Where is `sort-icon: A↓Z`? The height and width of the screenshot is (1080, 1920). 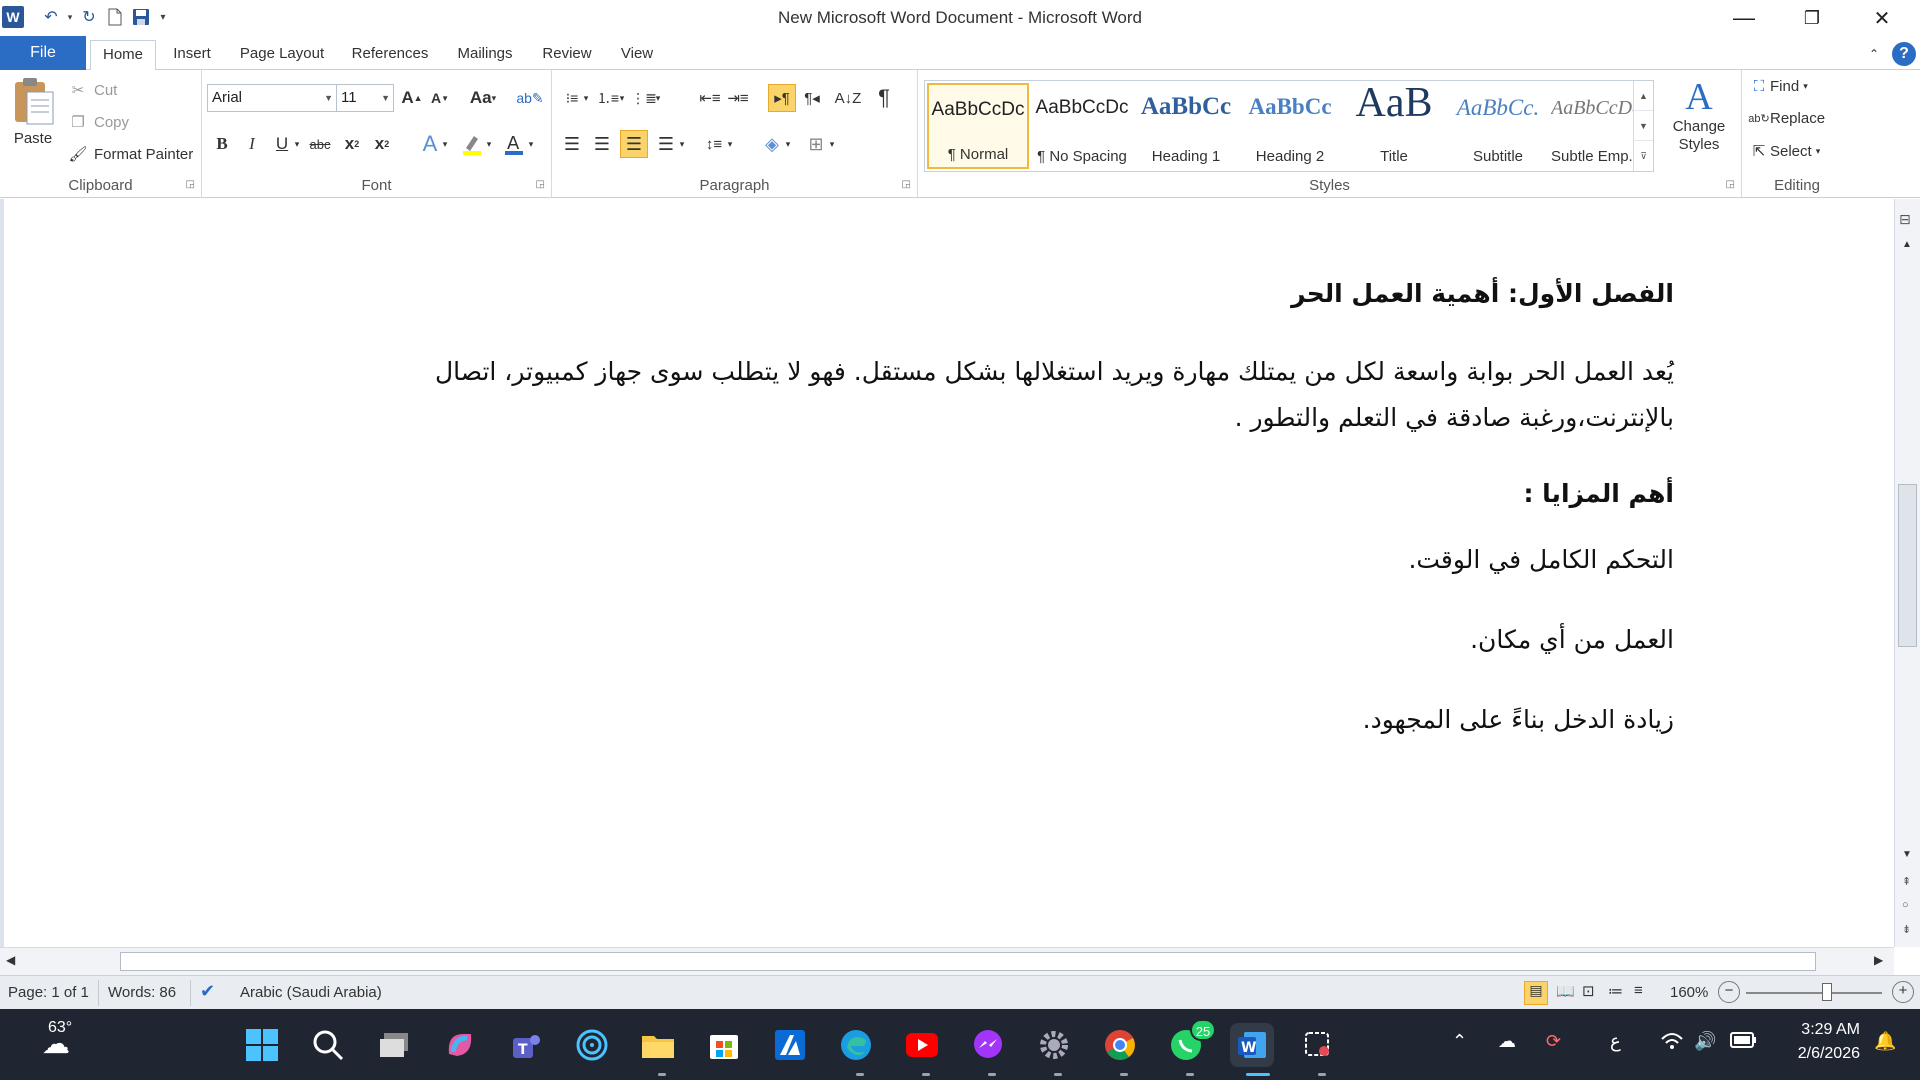 sort-icon: A↓Z is located at coordinates (848, 98).